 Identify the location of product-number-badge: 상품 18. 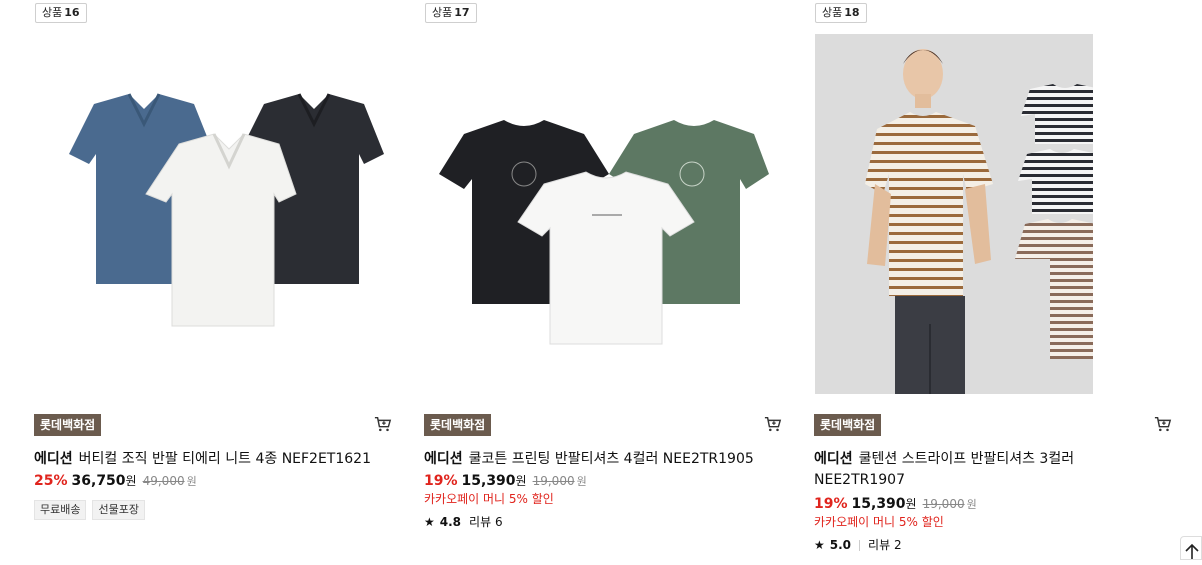
(841, 13).